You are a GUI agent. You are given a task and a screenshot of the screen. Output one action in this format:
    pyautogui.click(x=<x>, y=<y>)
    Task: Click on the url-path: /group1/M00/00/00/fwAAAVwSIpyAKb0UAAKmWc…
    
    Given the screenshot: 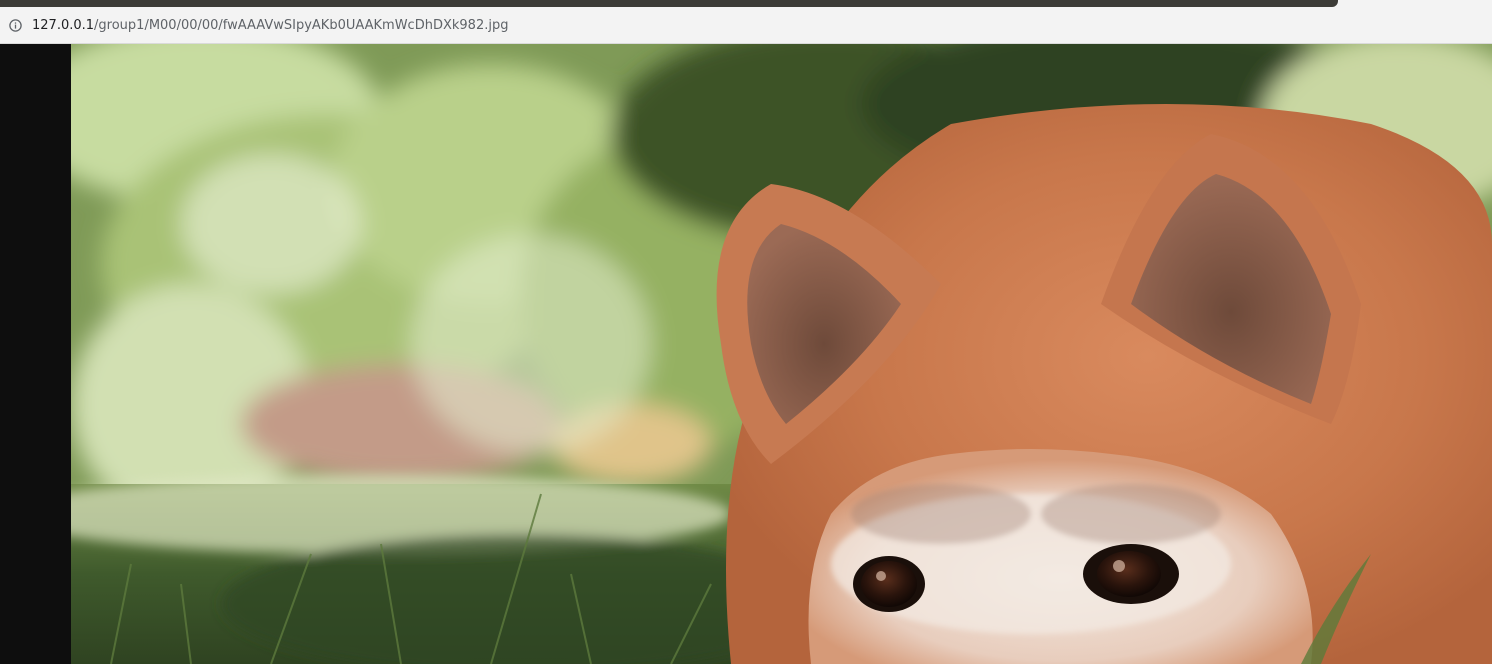 What is the action you would take?
    pyautogui.click(x=301, y=25)
    